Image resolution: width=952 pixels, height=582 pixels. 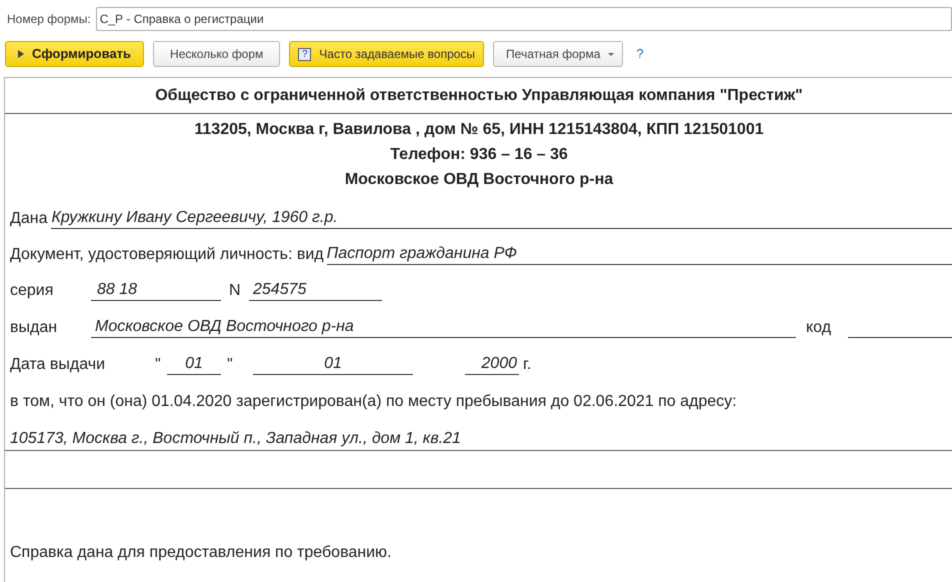 I want to click on issued-to-label: Дана, so click(x=29, y=219).